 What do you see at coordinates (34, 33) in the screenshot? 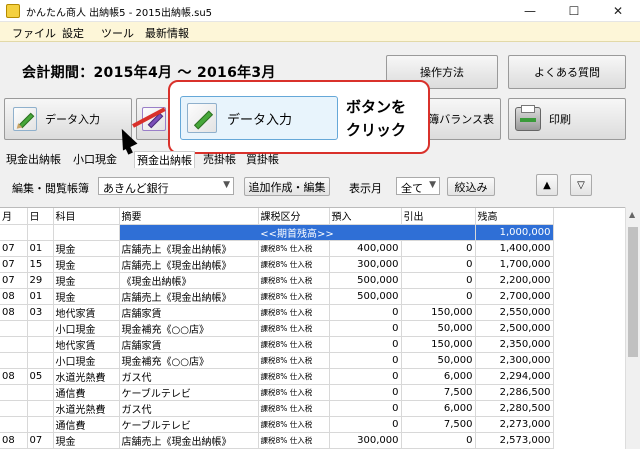
I see `menu-file: ファイル` at bounding box center [34, 33].